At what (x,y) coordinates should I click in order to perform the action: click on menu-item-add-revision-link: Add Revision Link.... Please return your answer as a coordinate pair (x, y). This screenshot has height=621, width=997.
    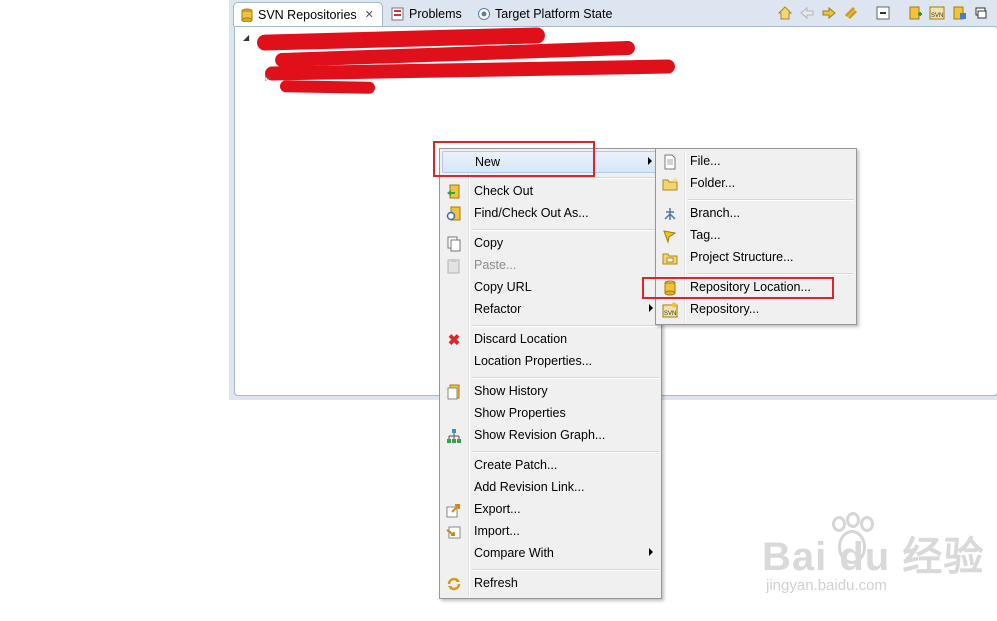
    Looking at the image, I should click on (550, 488).